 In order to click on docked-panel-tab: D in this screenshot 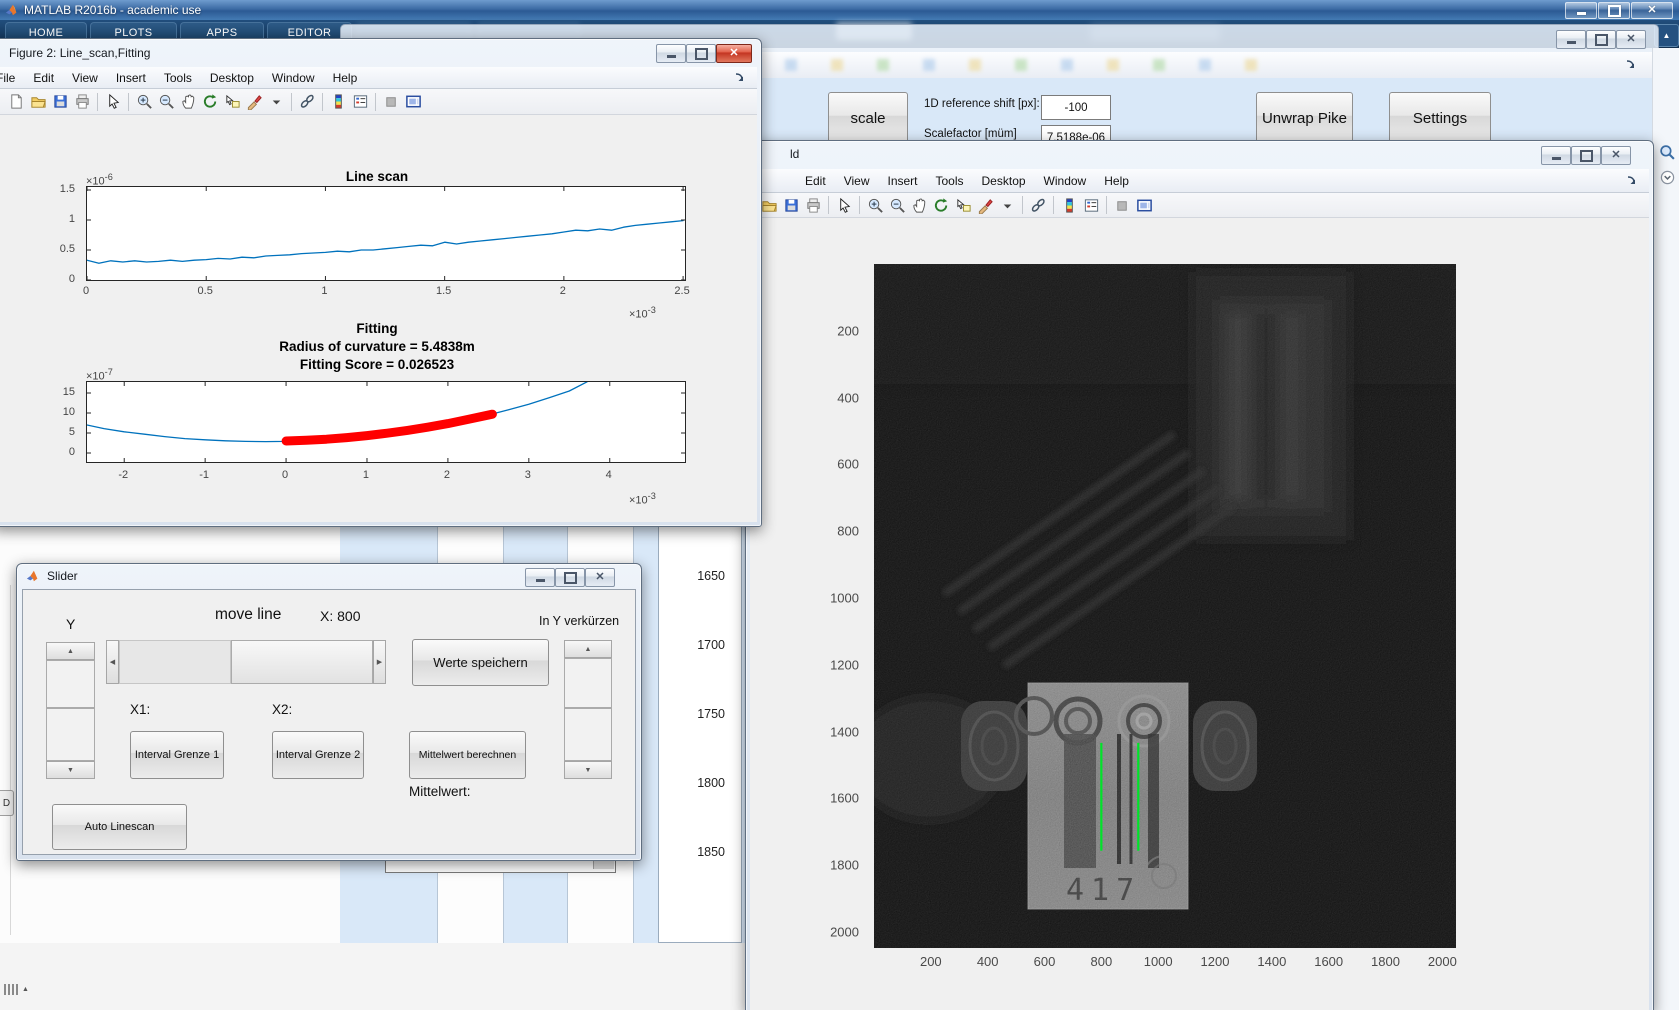, I will do `click(7, 803)`.